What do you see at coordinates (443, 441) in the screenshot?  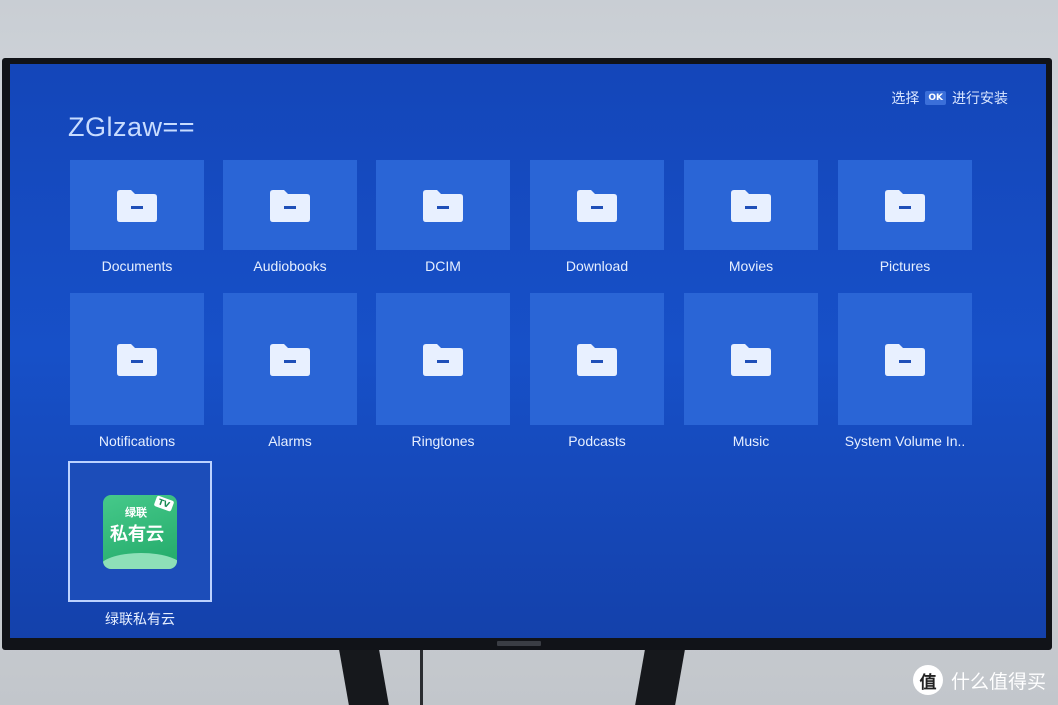 I see `folder-label: Ringtones` at bounding box center [443, 441].